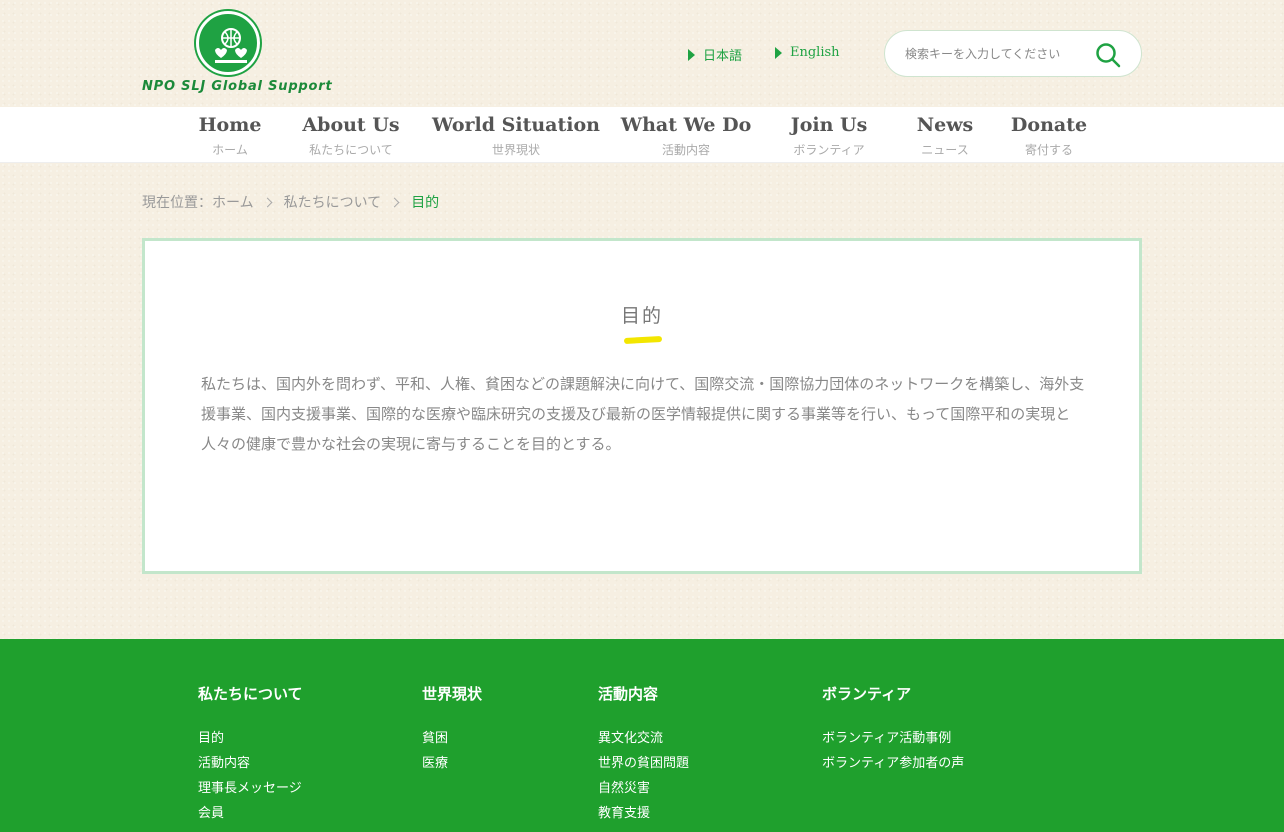  I want to click on nav-item-world-situation: World Situation 世界現状, so click(516, 136).